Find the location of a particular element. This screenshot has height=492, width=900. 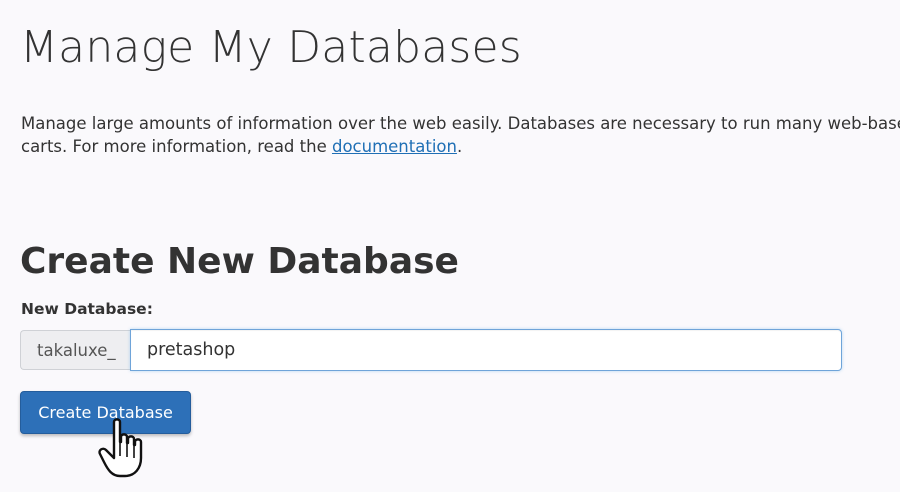

new-database-input-group: takaluxe_ is located at coordinates (431, 350).